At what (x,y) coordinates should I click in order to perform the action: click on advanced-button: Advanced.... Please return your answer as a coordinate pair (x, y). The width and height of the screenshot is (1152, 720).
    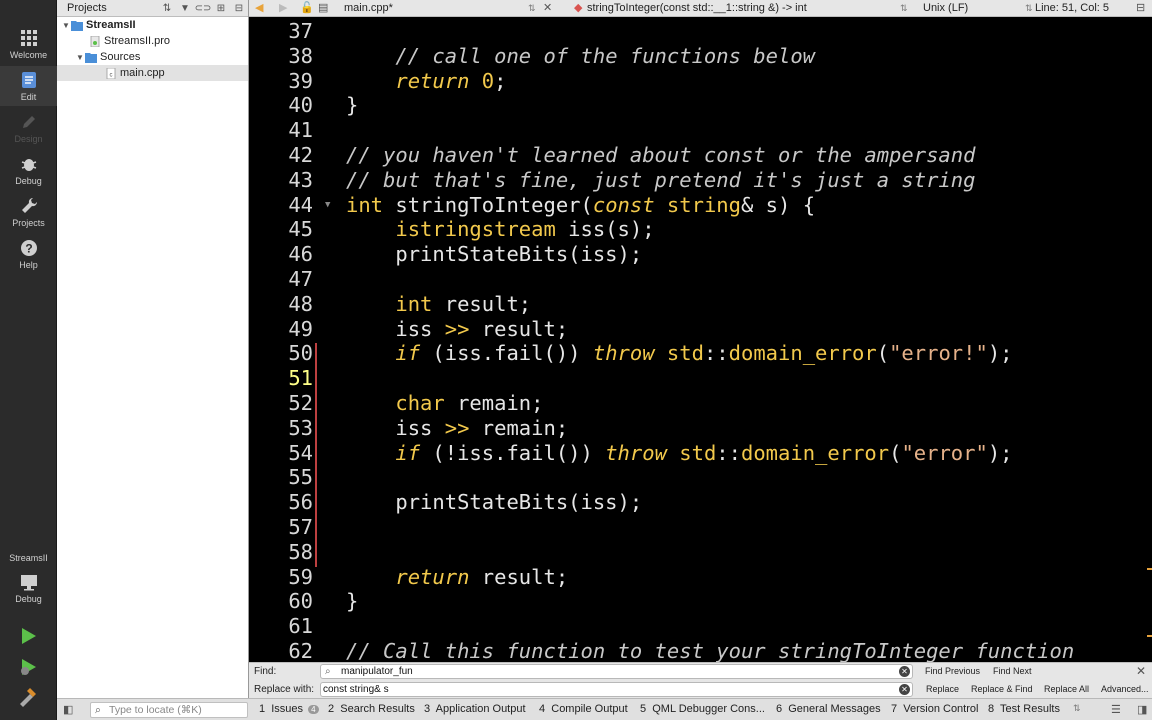
    Looking at the image, I should click on (1125, 689).